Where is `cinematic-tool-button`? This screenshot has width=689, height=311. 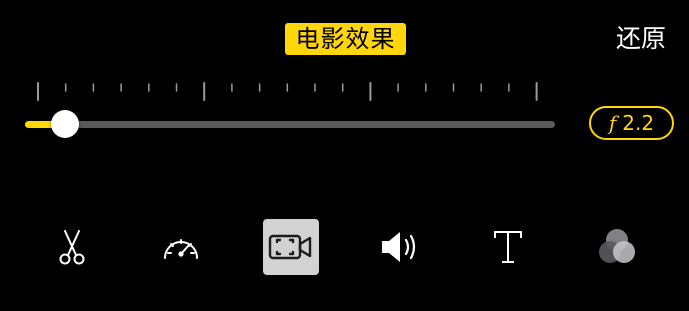
cinematic-tool-button is located at coordinates (291, 247).